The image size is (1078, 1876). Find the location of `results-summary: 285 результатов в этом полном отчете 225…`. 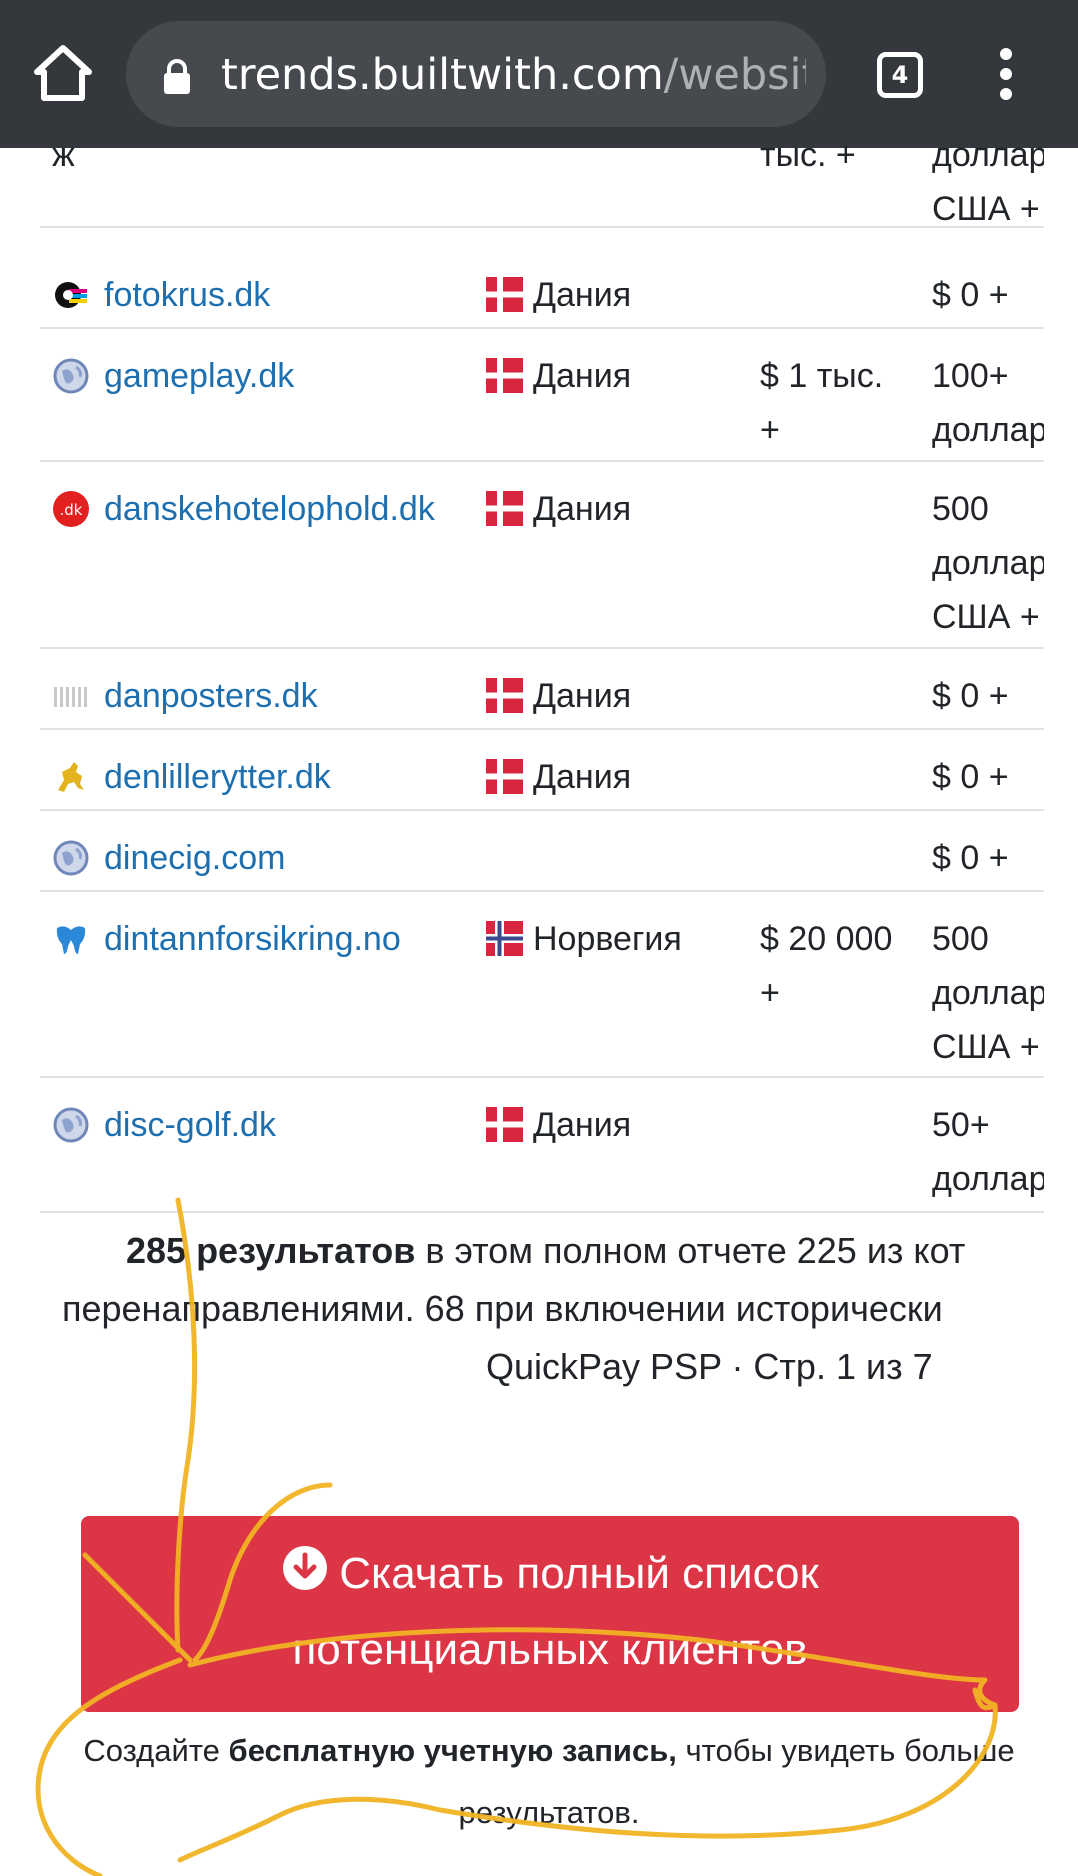

results-summary: 285 результатов в этом полном отчете 225… is located at coordinates (542, 1309).